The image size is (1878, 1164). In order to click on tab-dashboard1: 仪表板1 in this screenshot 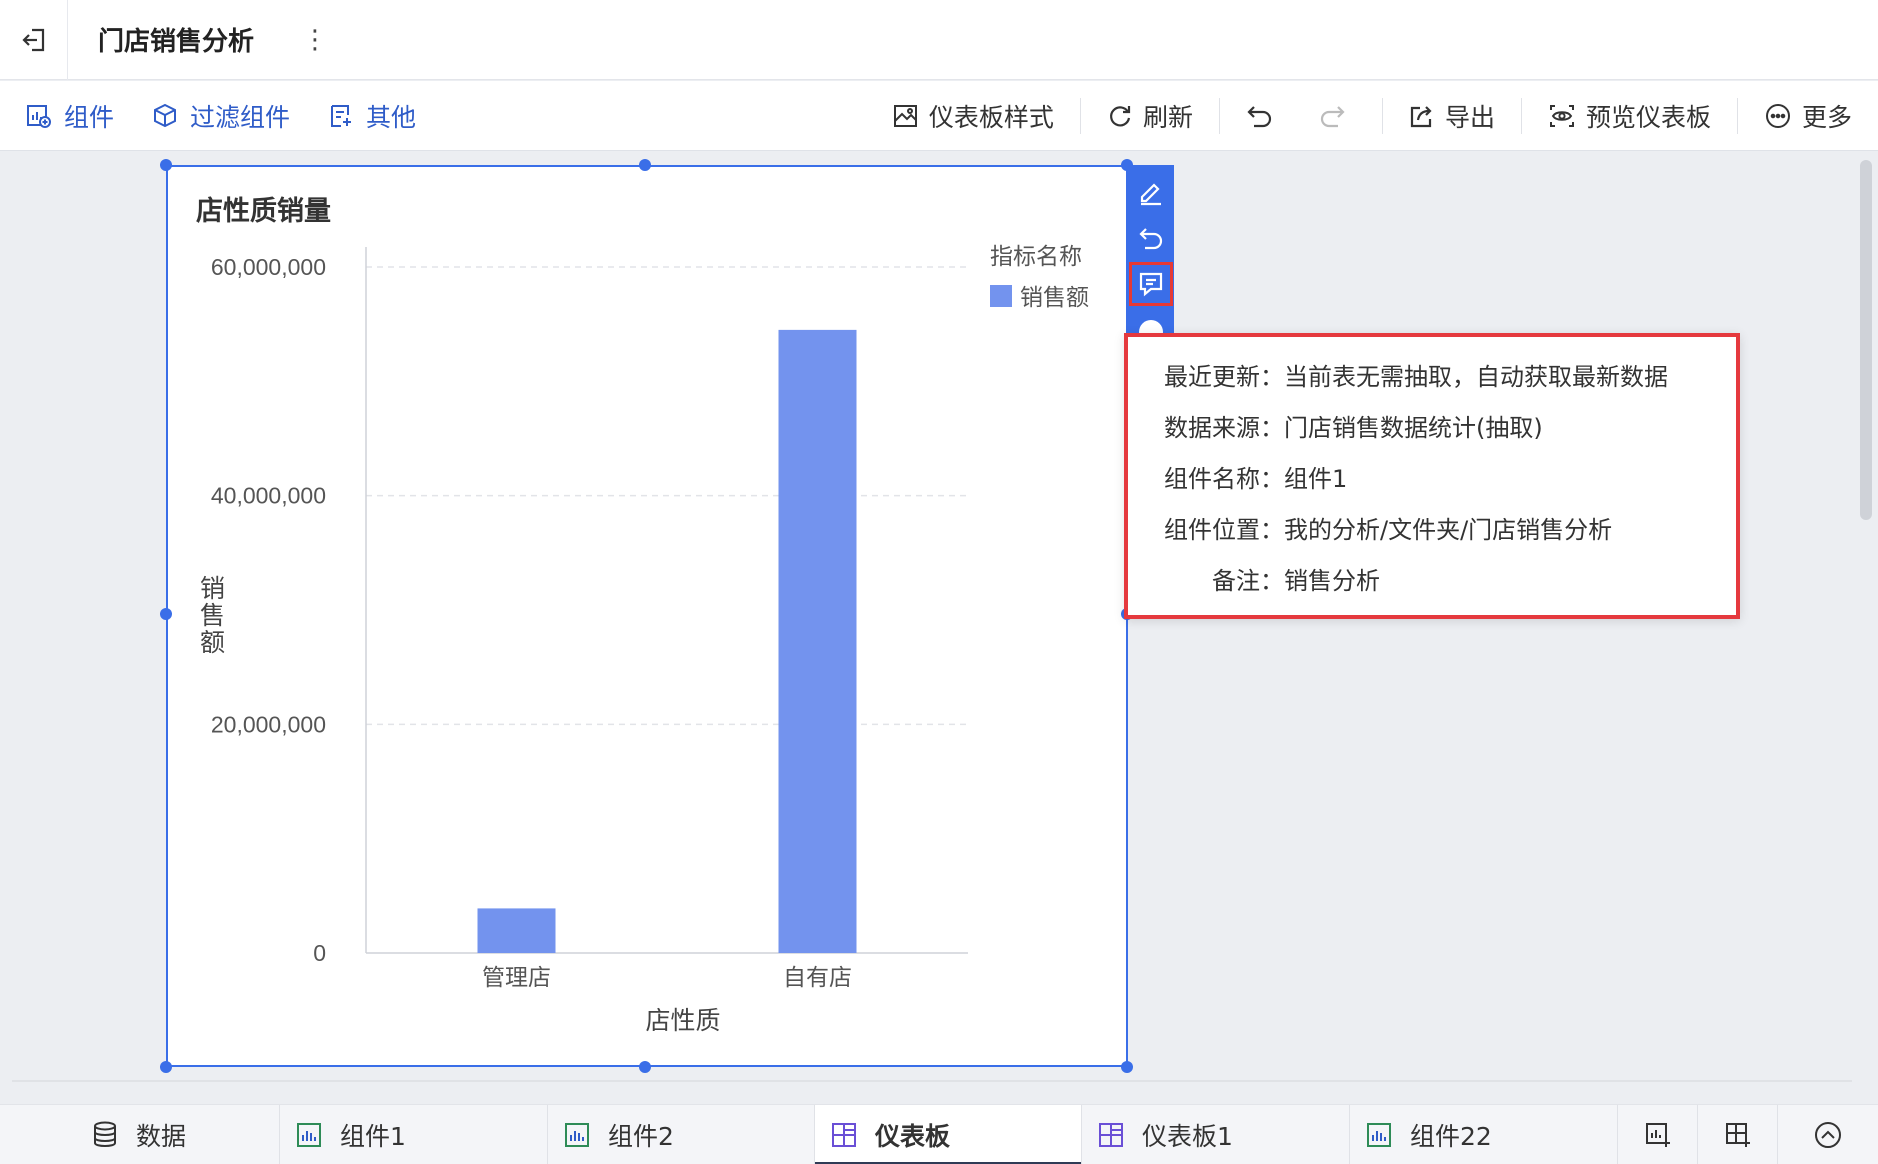, I will do `click(1216, 1134)`.